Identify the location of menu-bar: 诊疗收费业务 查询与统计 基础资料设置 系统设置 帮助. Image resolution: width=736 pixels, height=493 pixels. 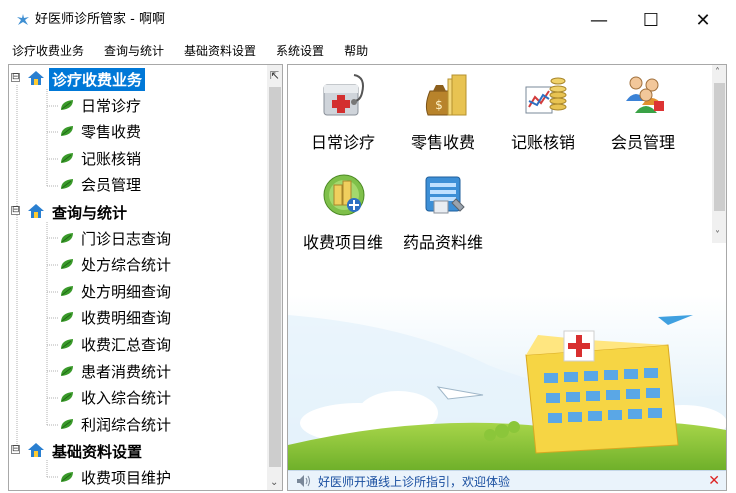
(368, 51).